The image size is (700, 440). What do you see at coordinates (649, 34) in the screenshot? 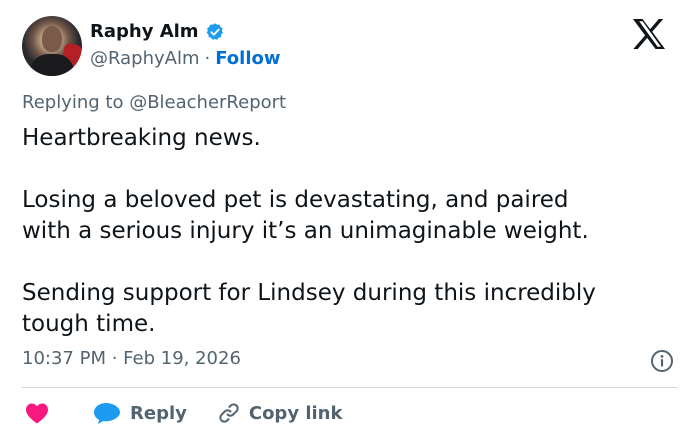
I see `x-logo-icon` at bounding box center [649, 34].